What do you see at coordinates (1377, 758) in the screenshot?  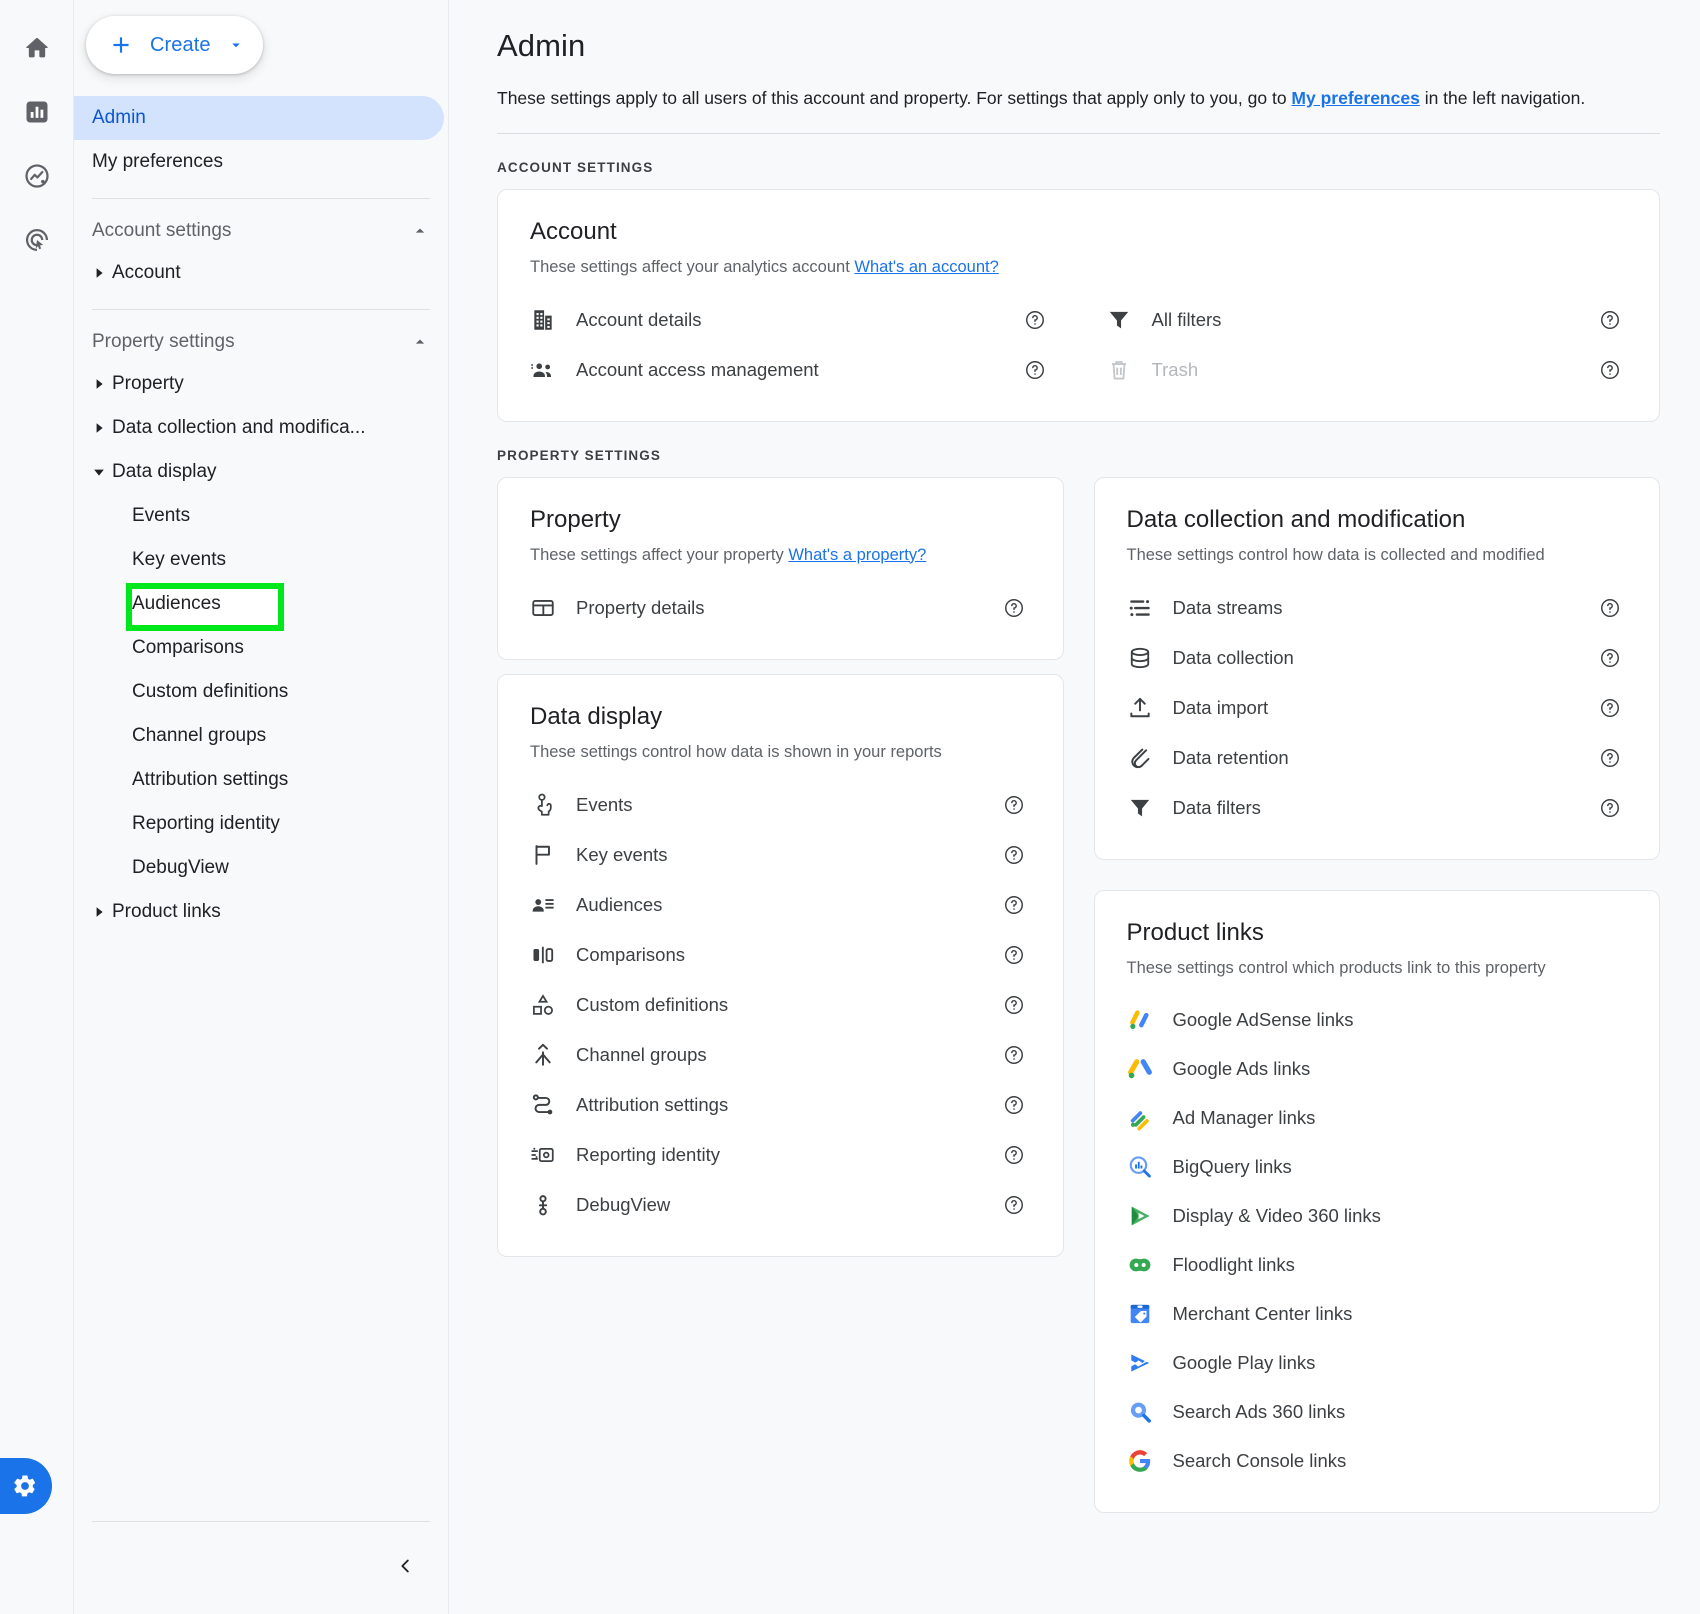 I see `data-retention-row: Data retention` at bounding box center [1377, 758].